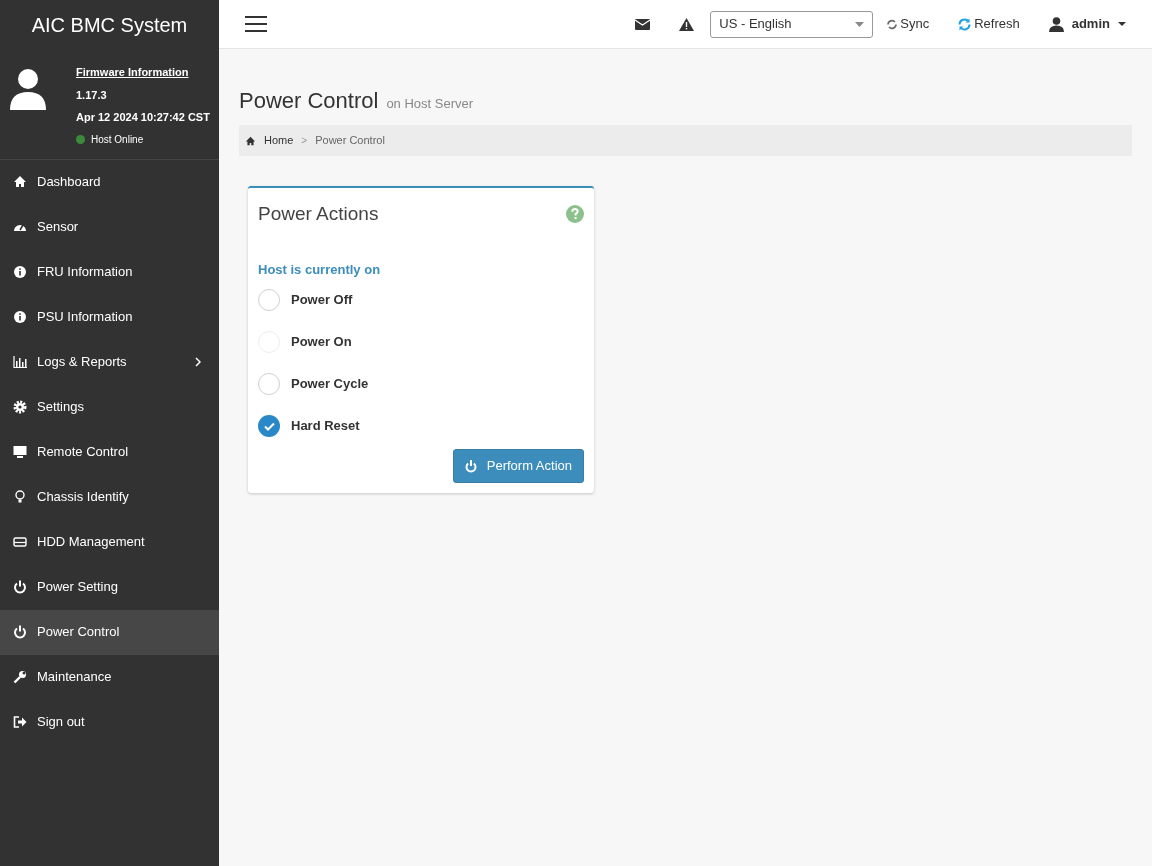  Describe the element at coordinates (792, 24) in the screenshot. I see `language-select: US - English` at that location.